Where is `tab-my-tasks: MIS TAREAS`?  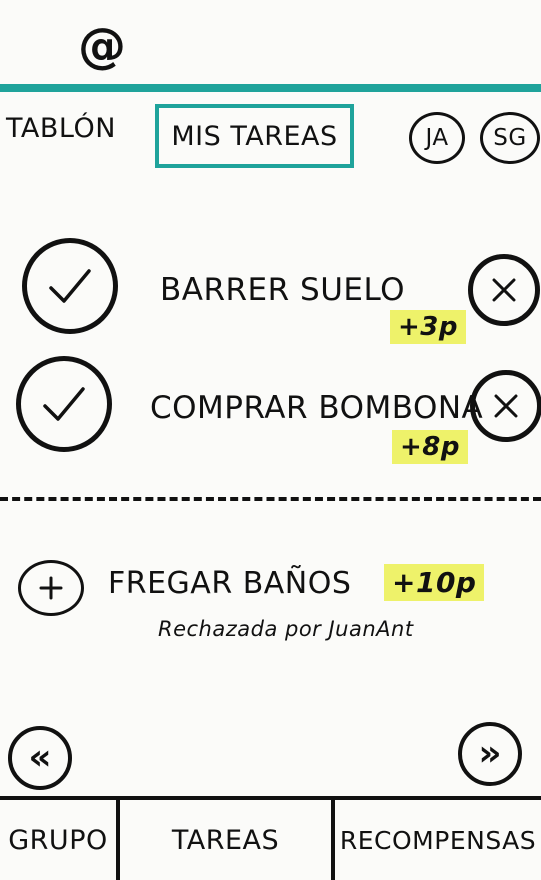 tab-my-tasks: MIS TAREAS is located at coordinates (254, 136).